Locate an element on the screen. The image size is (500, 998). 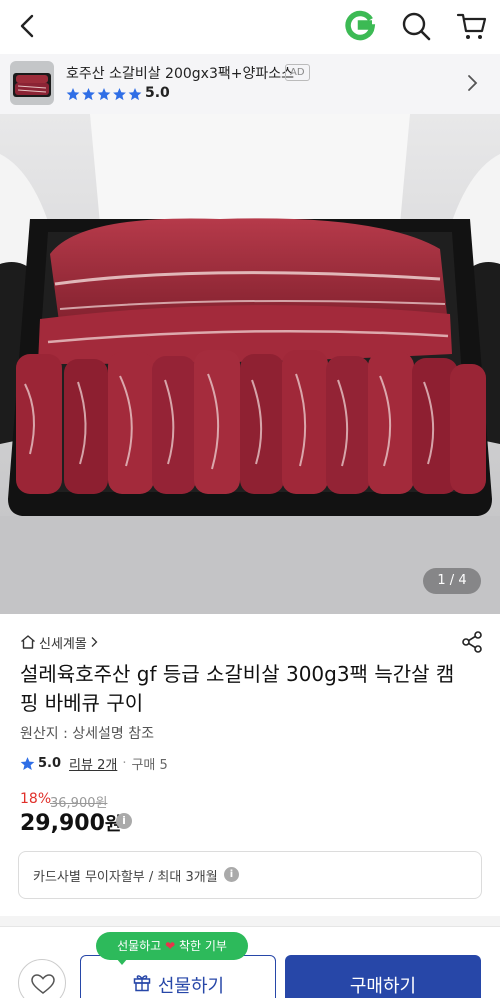
promo-bubble-tail is located at coordinates (122, 961).